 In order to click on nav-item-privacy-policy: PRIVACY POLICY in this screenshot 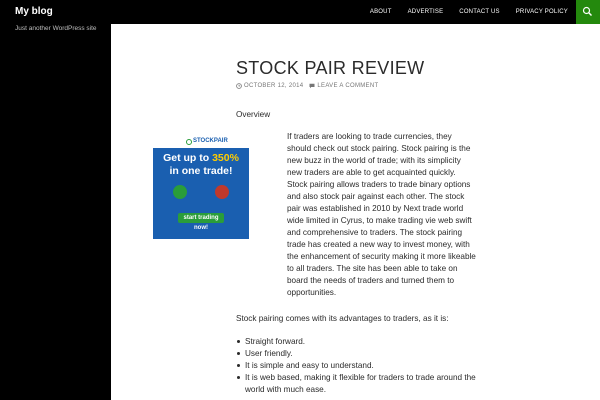, I will do `click(542, 12)`.